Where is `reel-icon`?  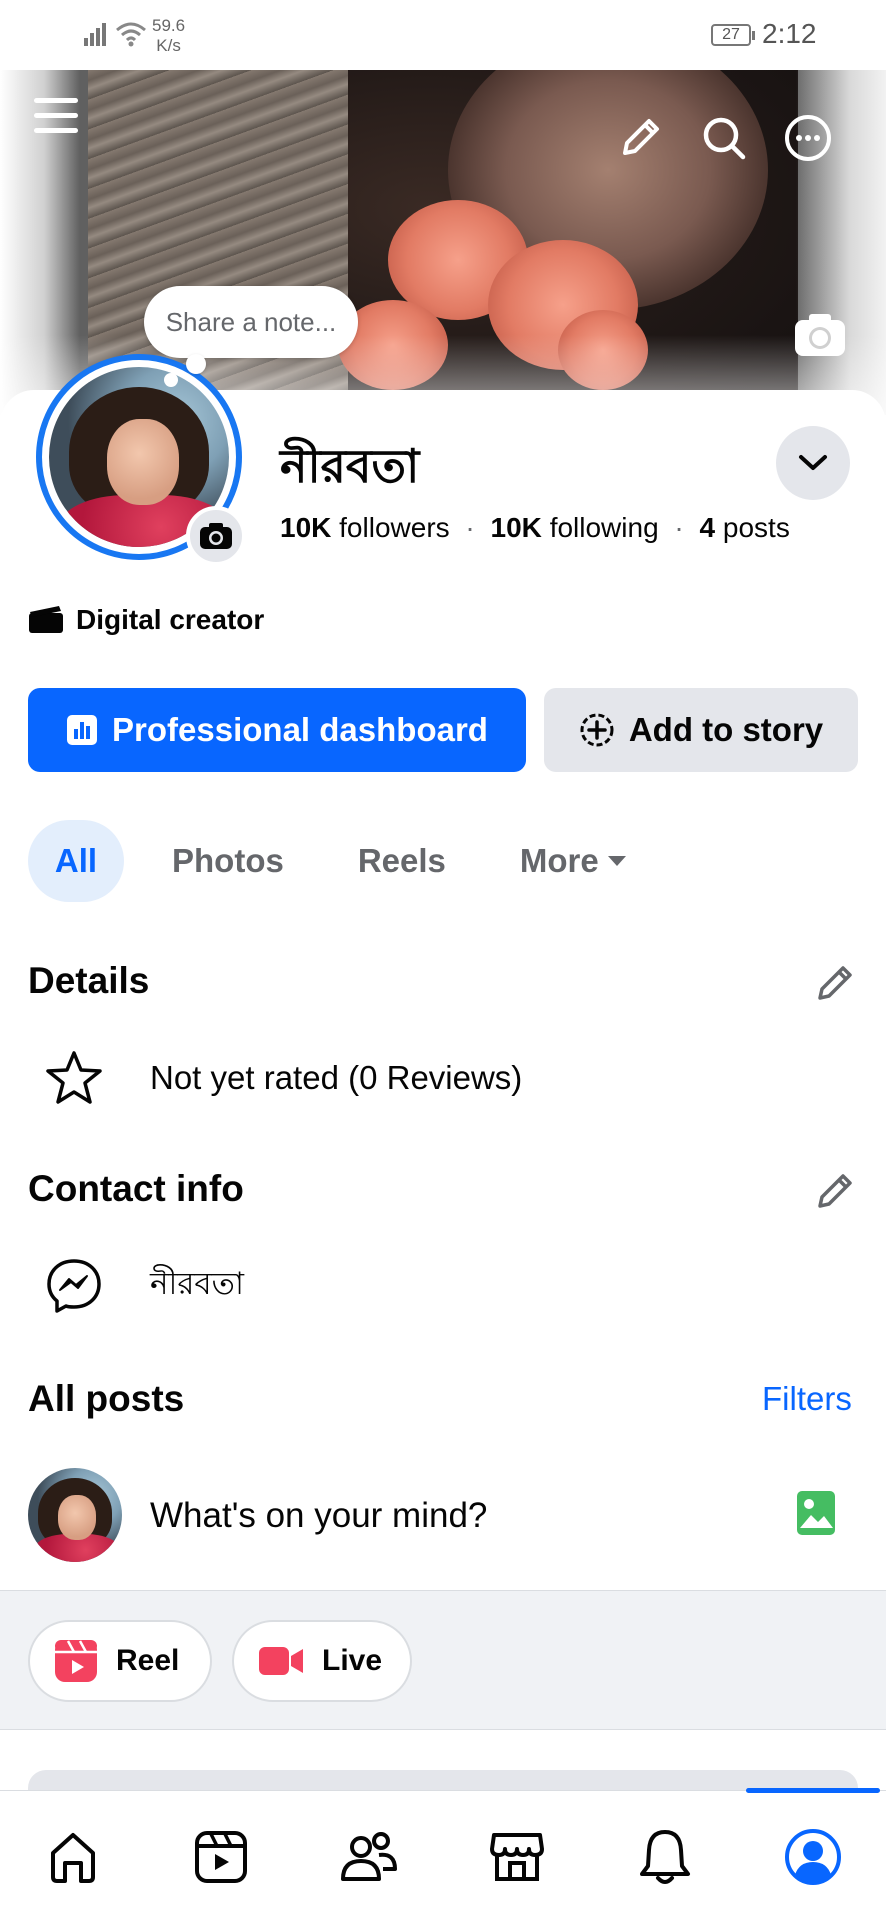 reel-icon is located at coordinates (76, 1661).